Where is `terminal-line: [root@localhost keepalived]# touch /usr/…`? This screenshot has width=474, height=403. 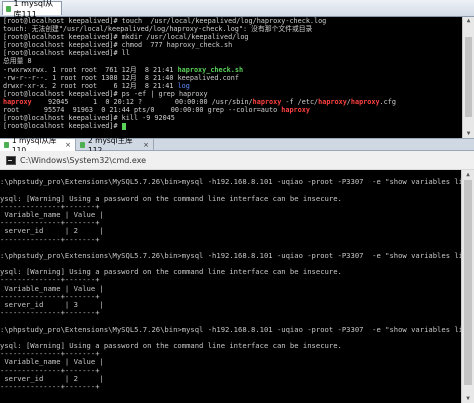 terminal-line: [root@localhost keepalived]# touch /usr/… is located at coordinates (231, 21).